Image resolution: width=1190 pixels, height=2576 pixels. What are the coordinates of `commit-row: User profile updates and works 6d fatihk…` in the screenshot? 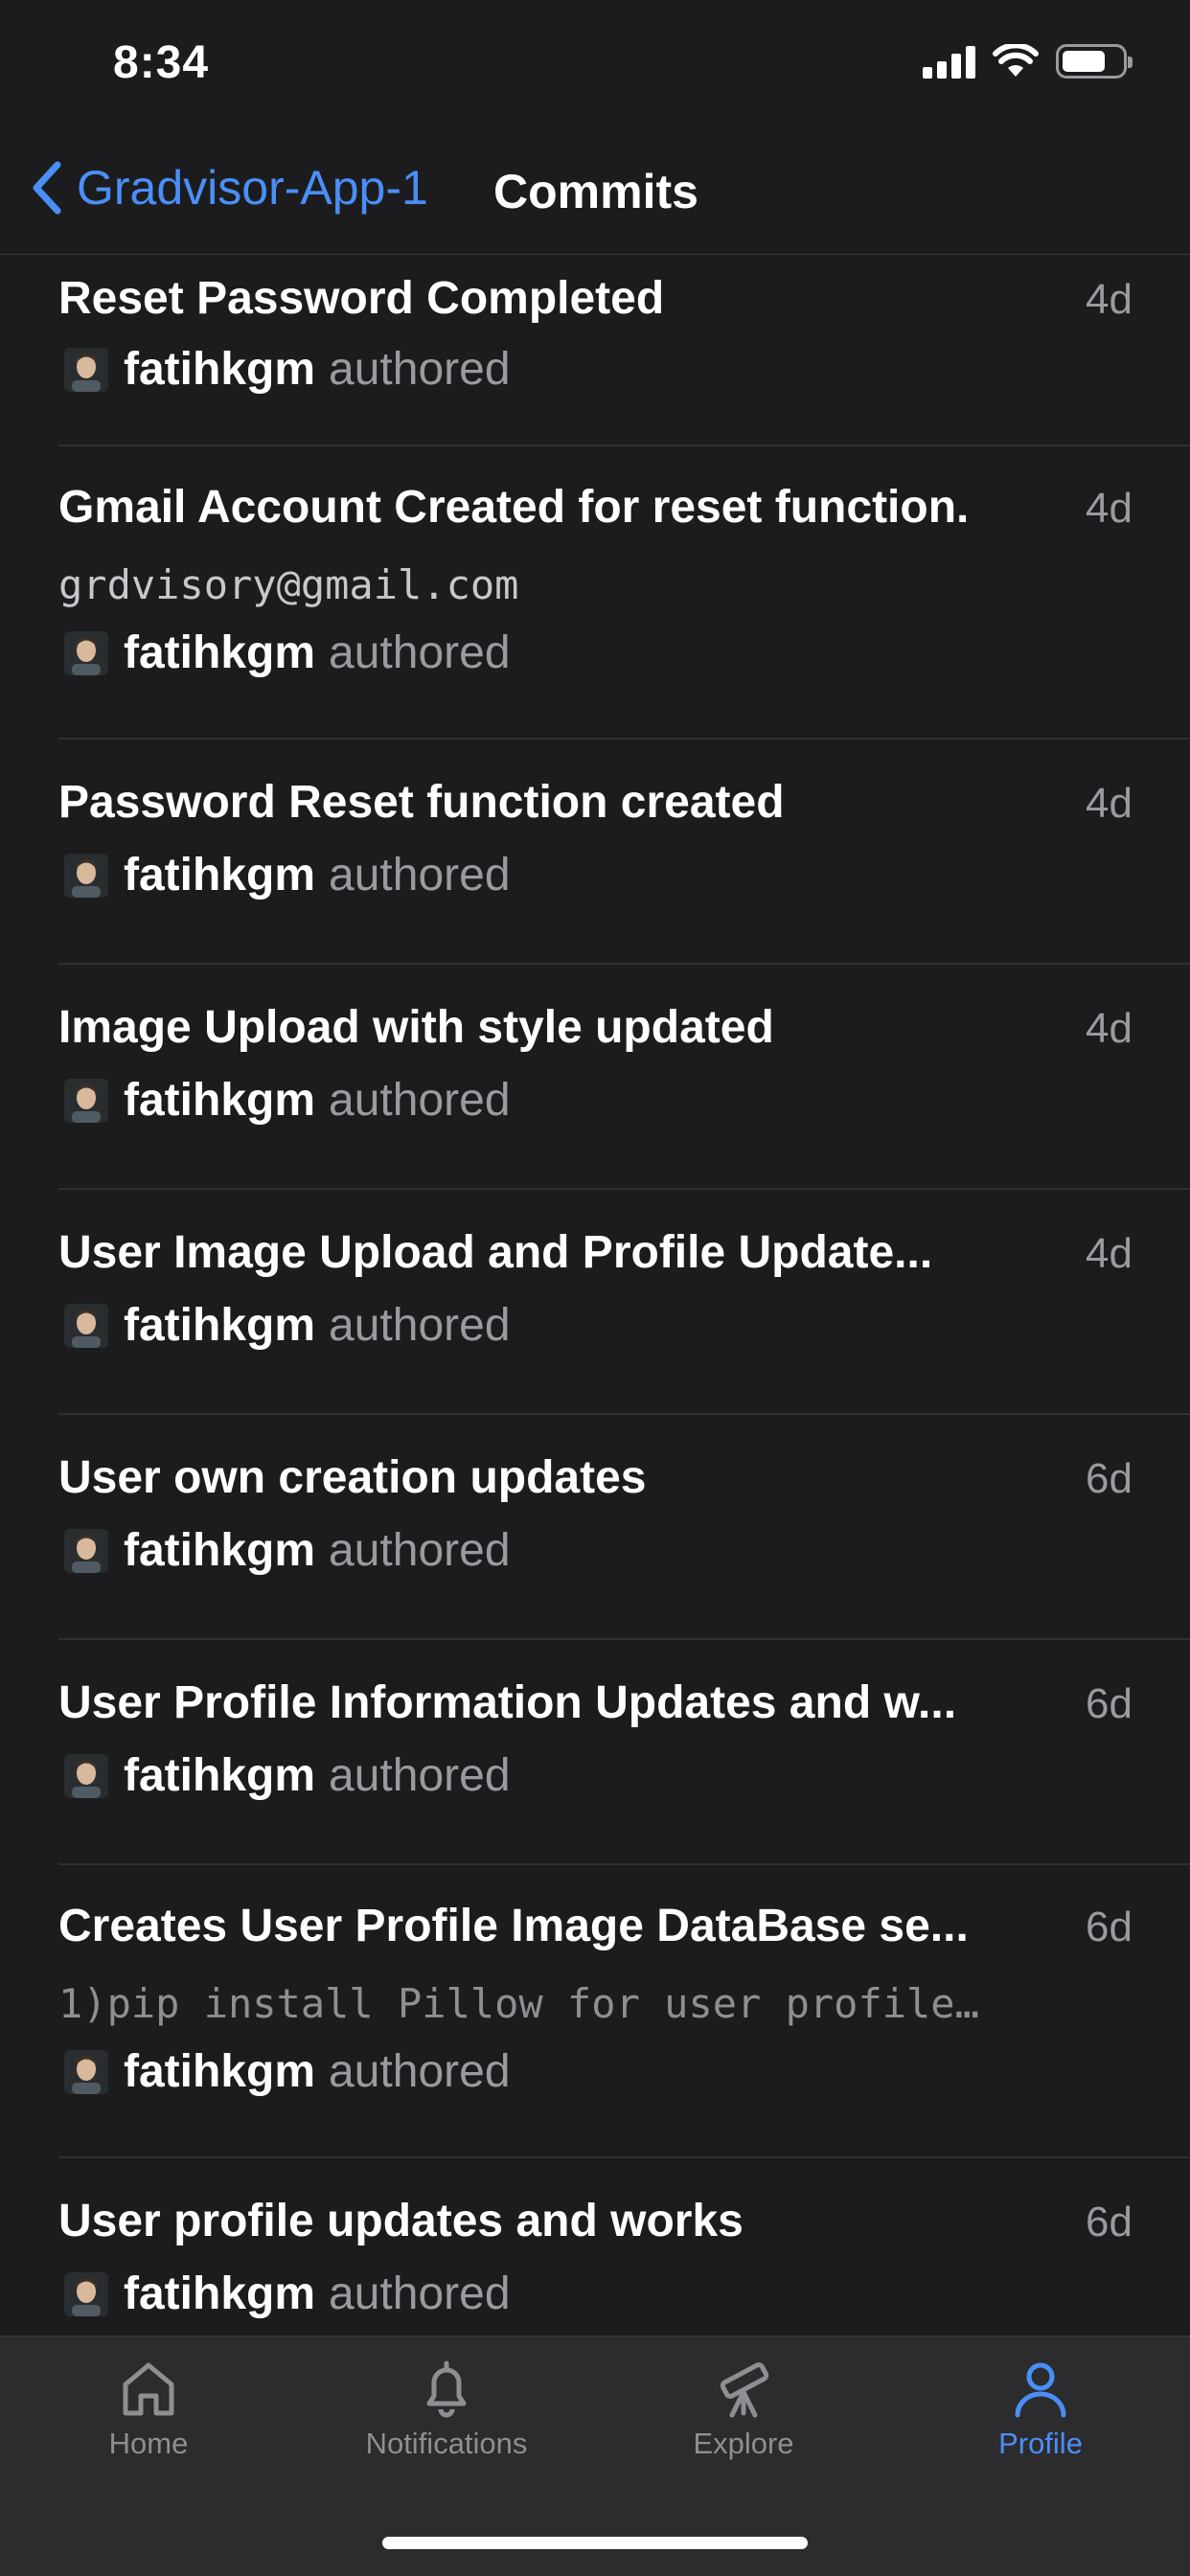 It's located at (624, 2247).